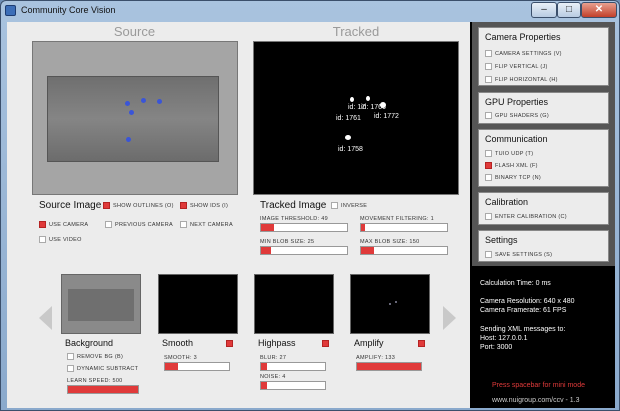 This screenshot has width=620, height=411. Describe the element at coordinates (522, 116) in the screenshot. I see `gpu-shaders-label: GPU SHADERS (G)` at that location.